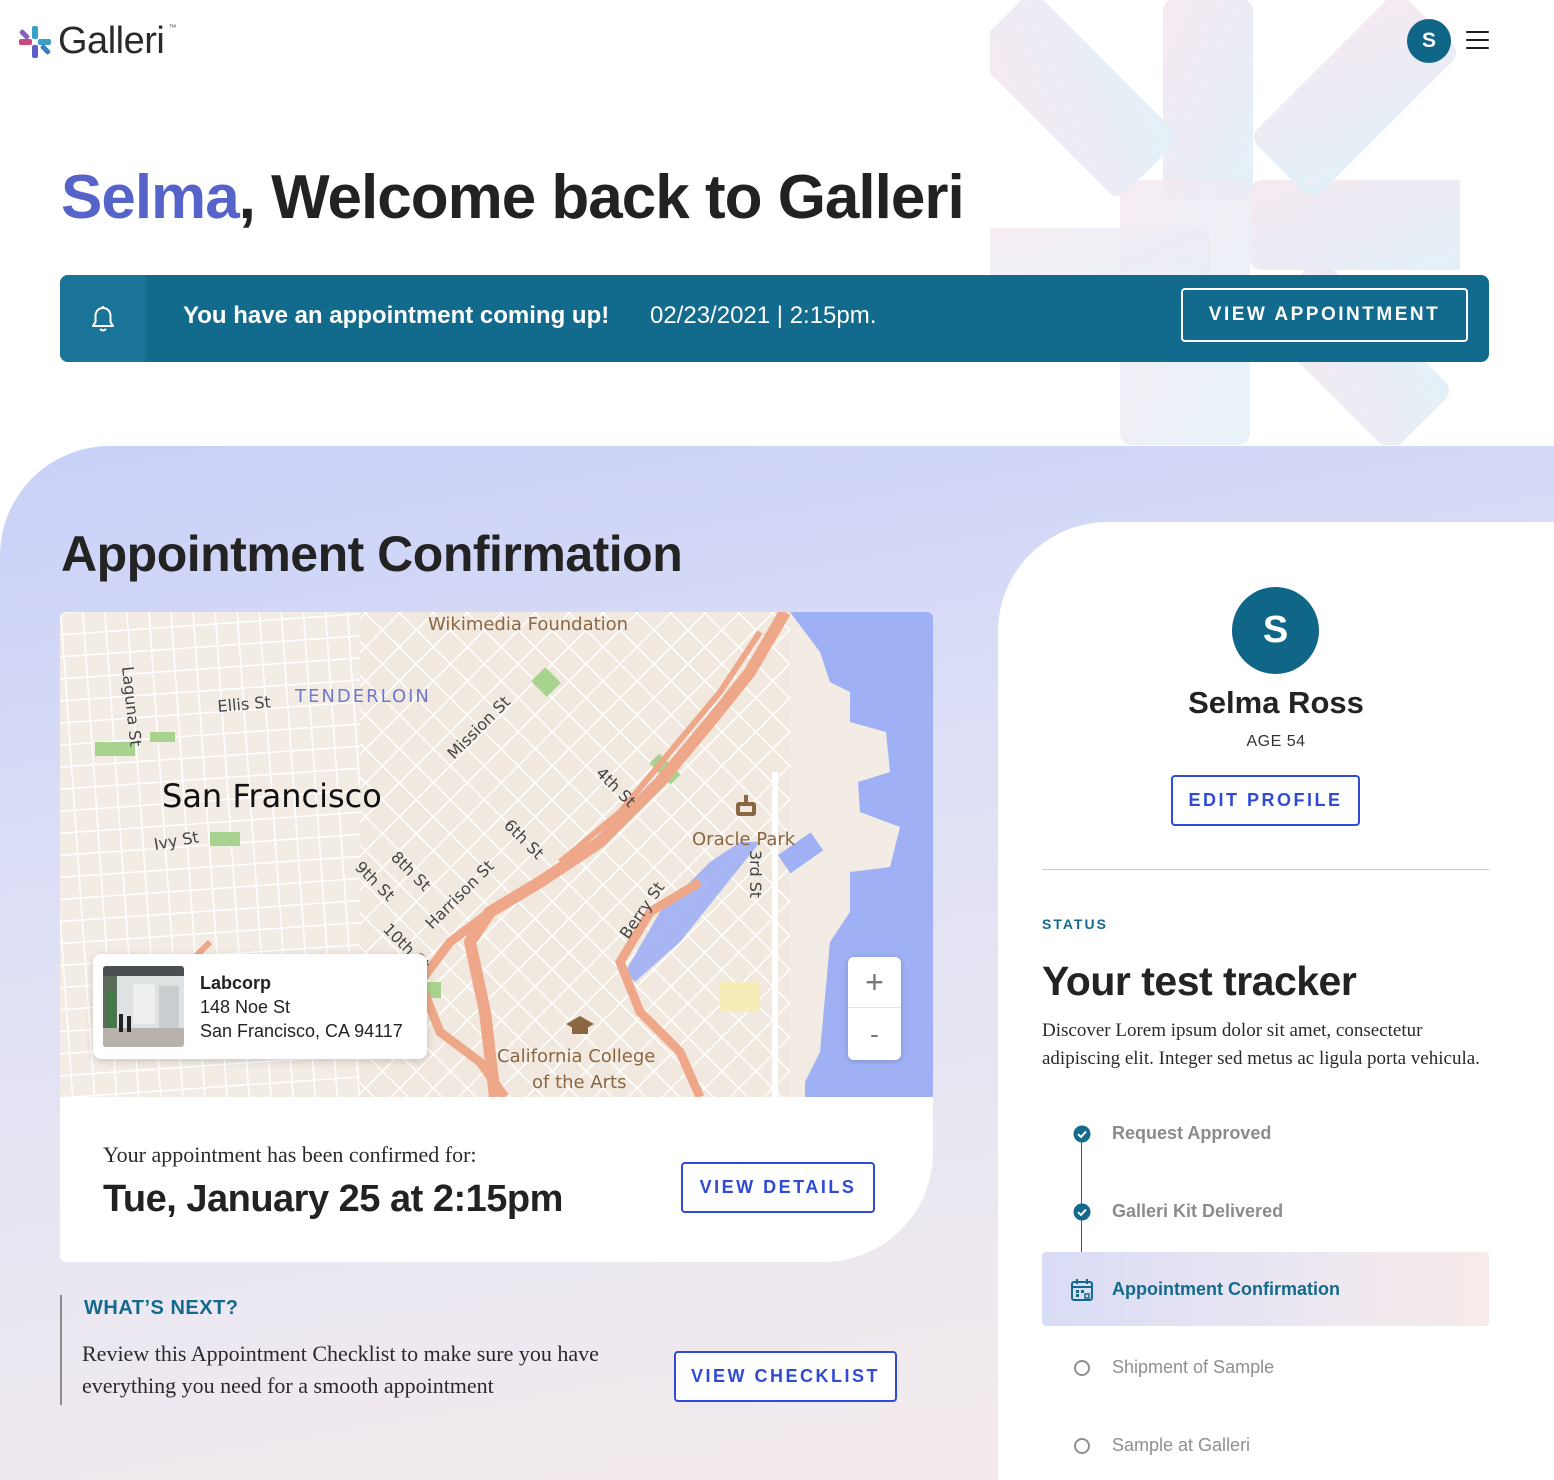 The height and width of the screenshot is (1480, 1554). Describe the element at coordinates (1198, 1211) in the screenshot. I see `tracker-step-label: Galleri Kit Delivered` at that location.